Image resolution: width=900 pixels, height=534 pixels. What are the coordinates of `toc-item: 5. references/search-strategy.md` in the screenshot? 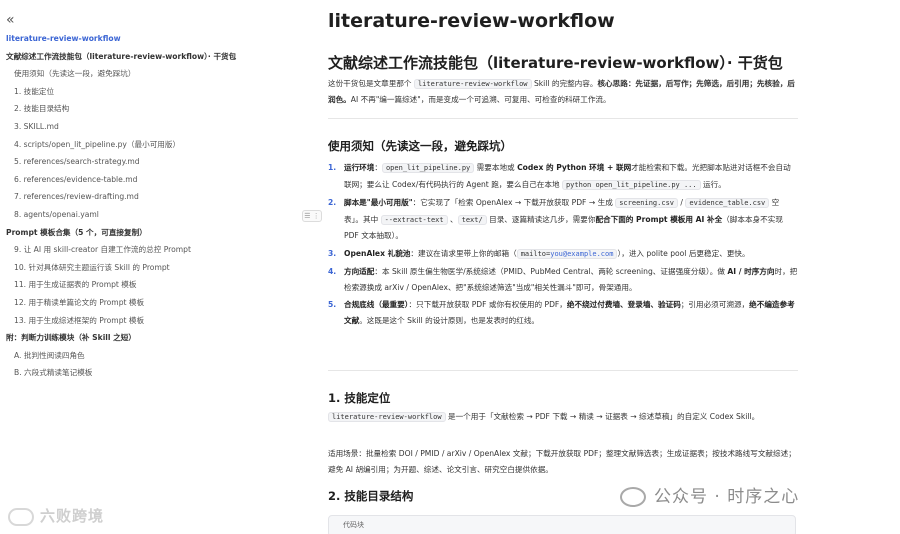 It's located at (151, 162).